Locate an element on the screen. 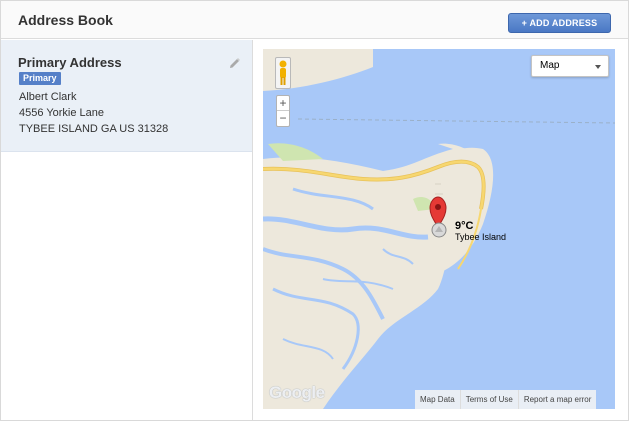 This screenshot has width=629, height=421. weather-place: Tybee Island is located at coordinates (481, 237).